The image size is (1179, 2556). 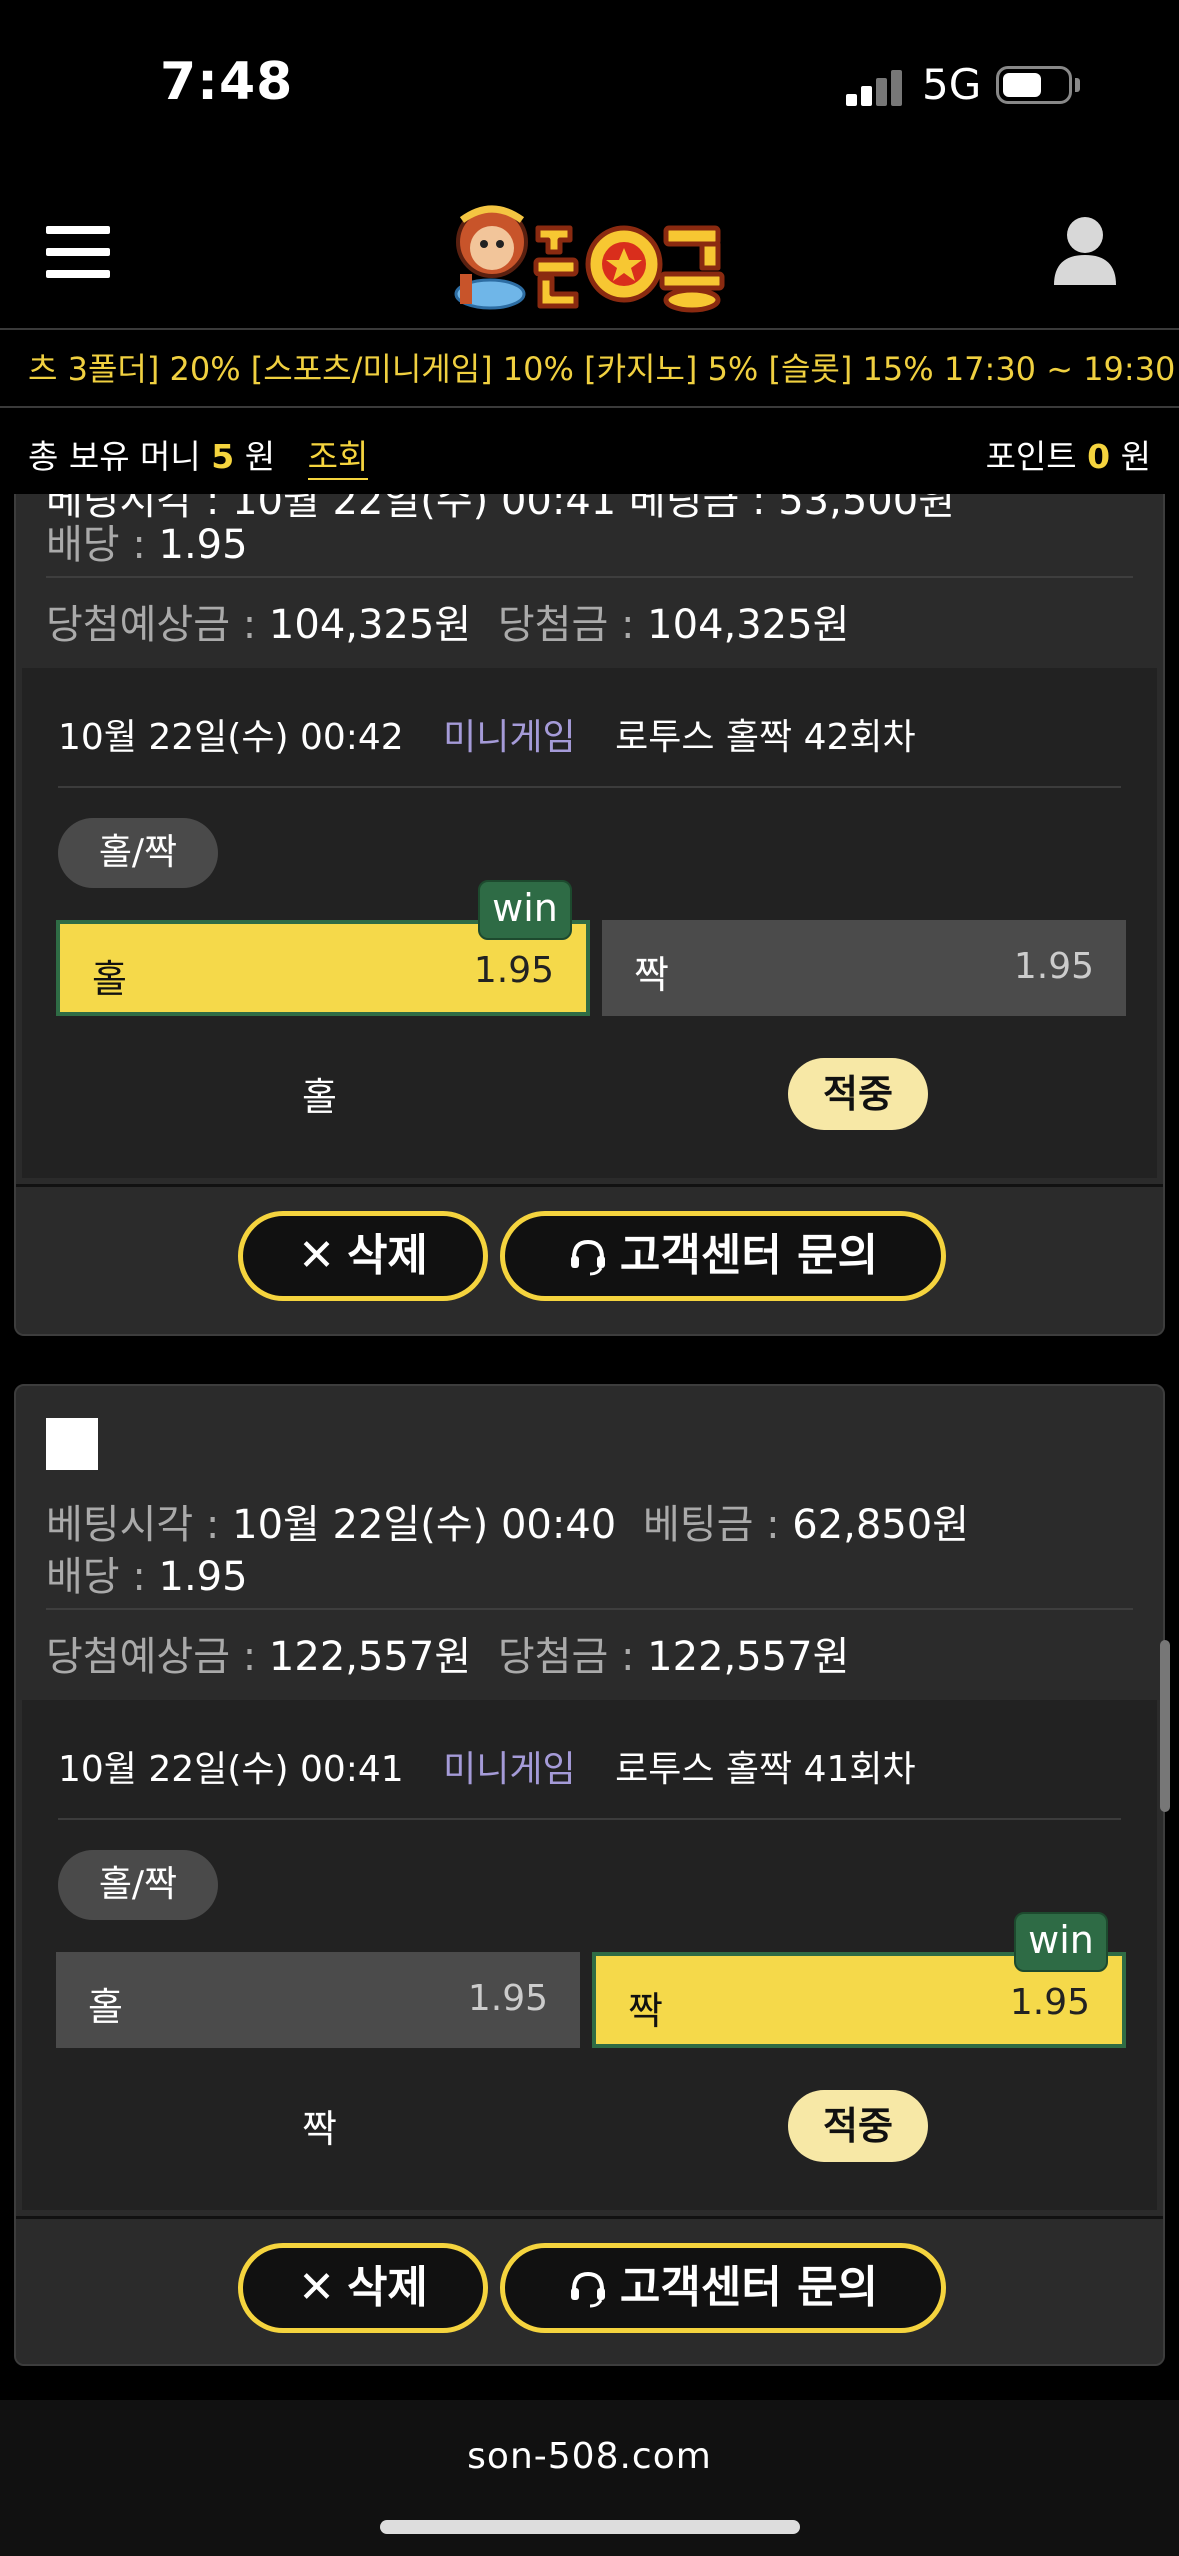 I want to click on game-header: 10월 22일(수) 00:41 미니게임 로투스 홀짝 41회차, so click(x=487, y=1766).